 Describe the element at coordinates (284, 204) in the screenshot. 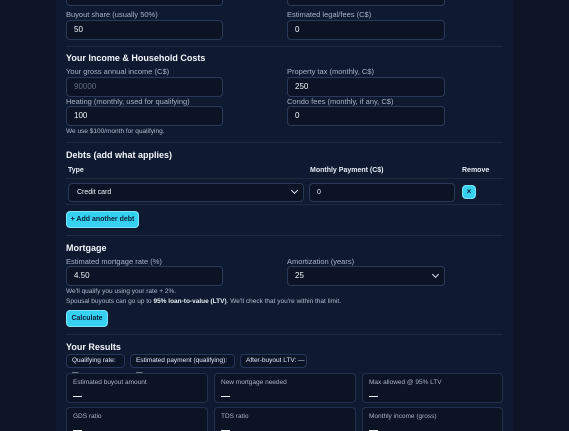

I see `table-row-divider` at that location.